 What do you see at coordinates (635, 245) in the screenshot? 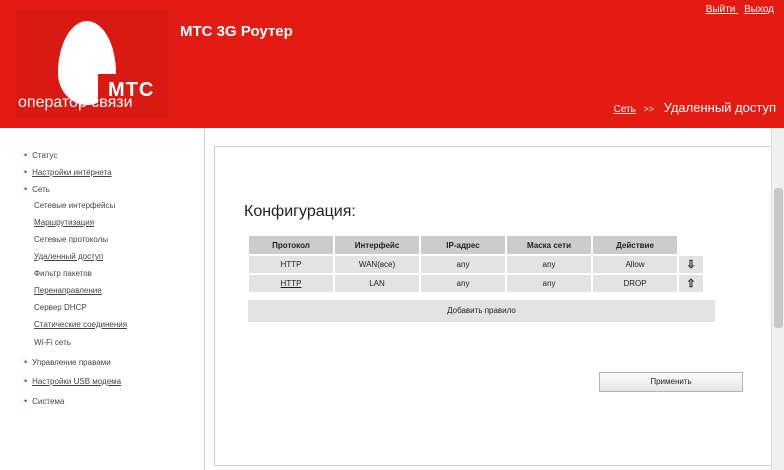
I see `col-action: Действие` at bounding box center [635, 245].